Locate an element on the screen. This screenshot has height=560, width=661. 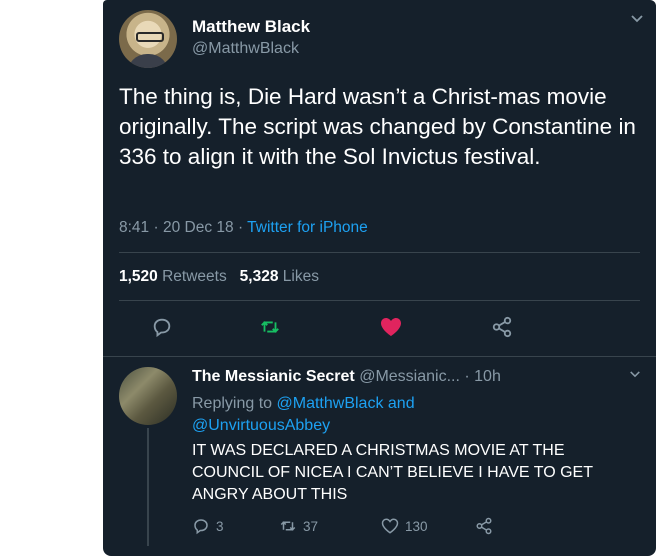
avatar is located at coordinates (148, 39).